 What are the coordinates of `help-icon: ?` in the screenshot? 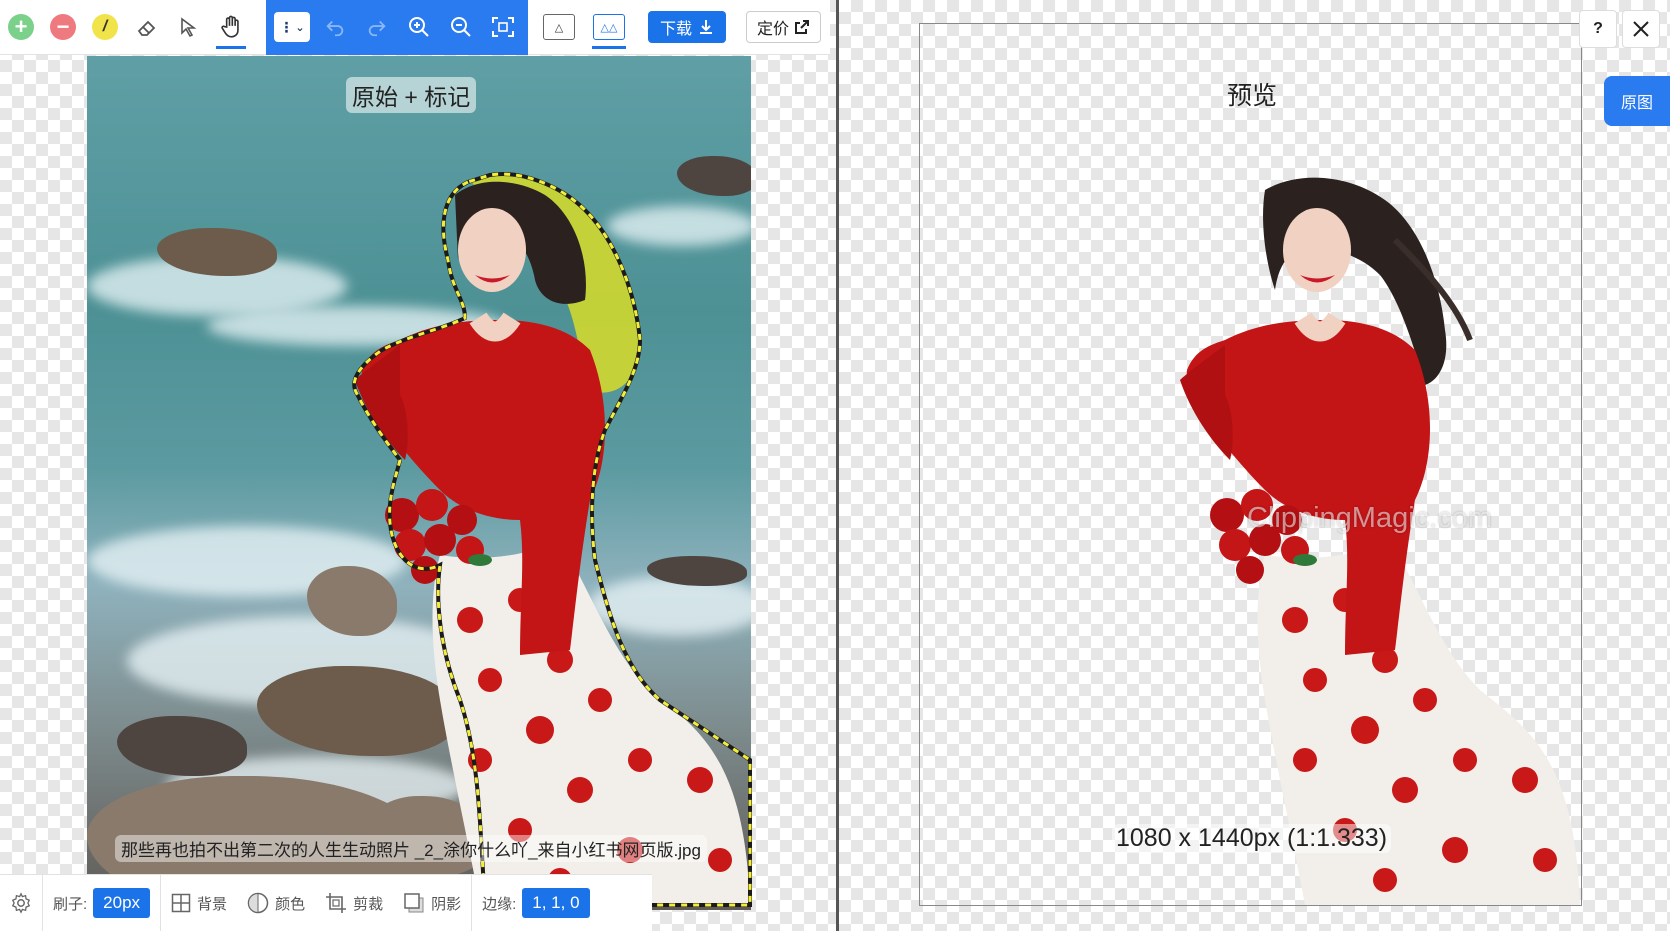 It's located at (1598, 28).